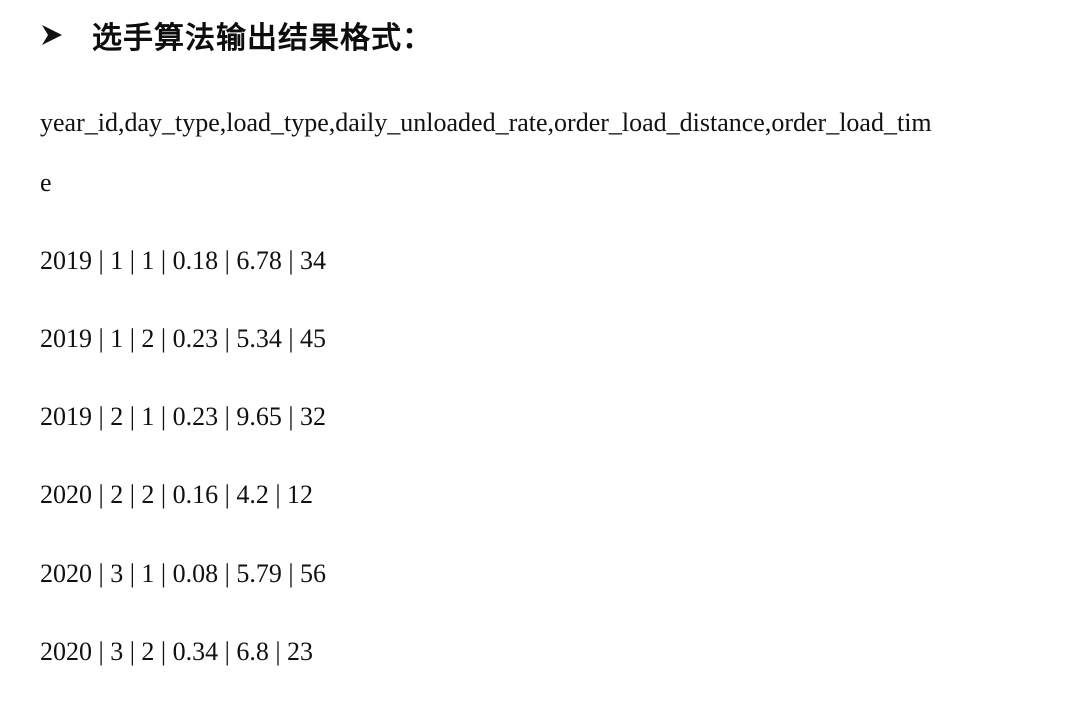 This screenshot has width=1080, height=708. What do you see at coordinates (183, 338) in the screenshot?
I see `data-row-2: 2019 | 1 | 2 | 0.23 | 5.34 | 45` at bounding box center [183, 338].